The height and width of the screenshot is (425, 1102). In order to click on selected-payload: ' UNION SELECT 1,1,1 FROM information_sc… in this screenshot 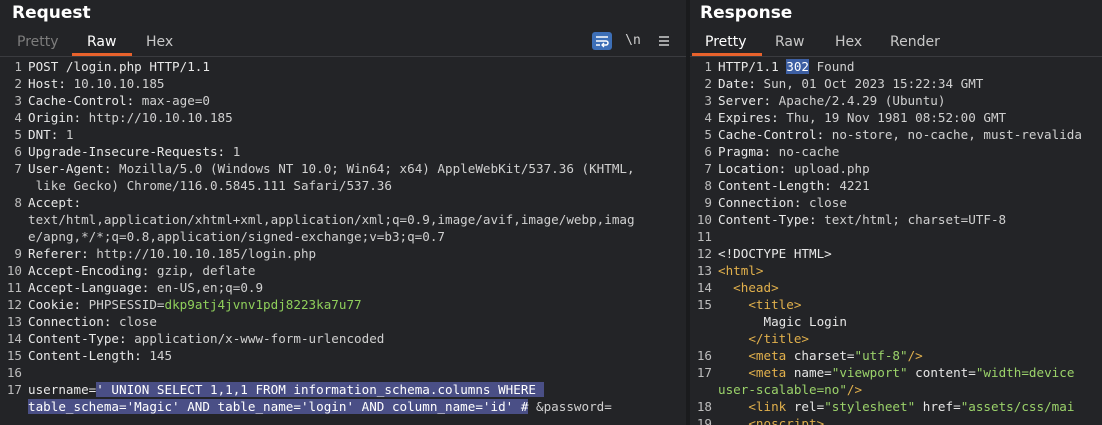, I will do `click(320, 389)`.